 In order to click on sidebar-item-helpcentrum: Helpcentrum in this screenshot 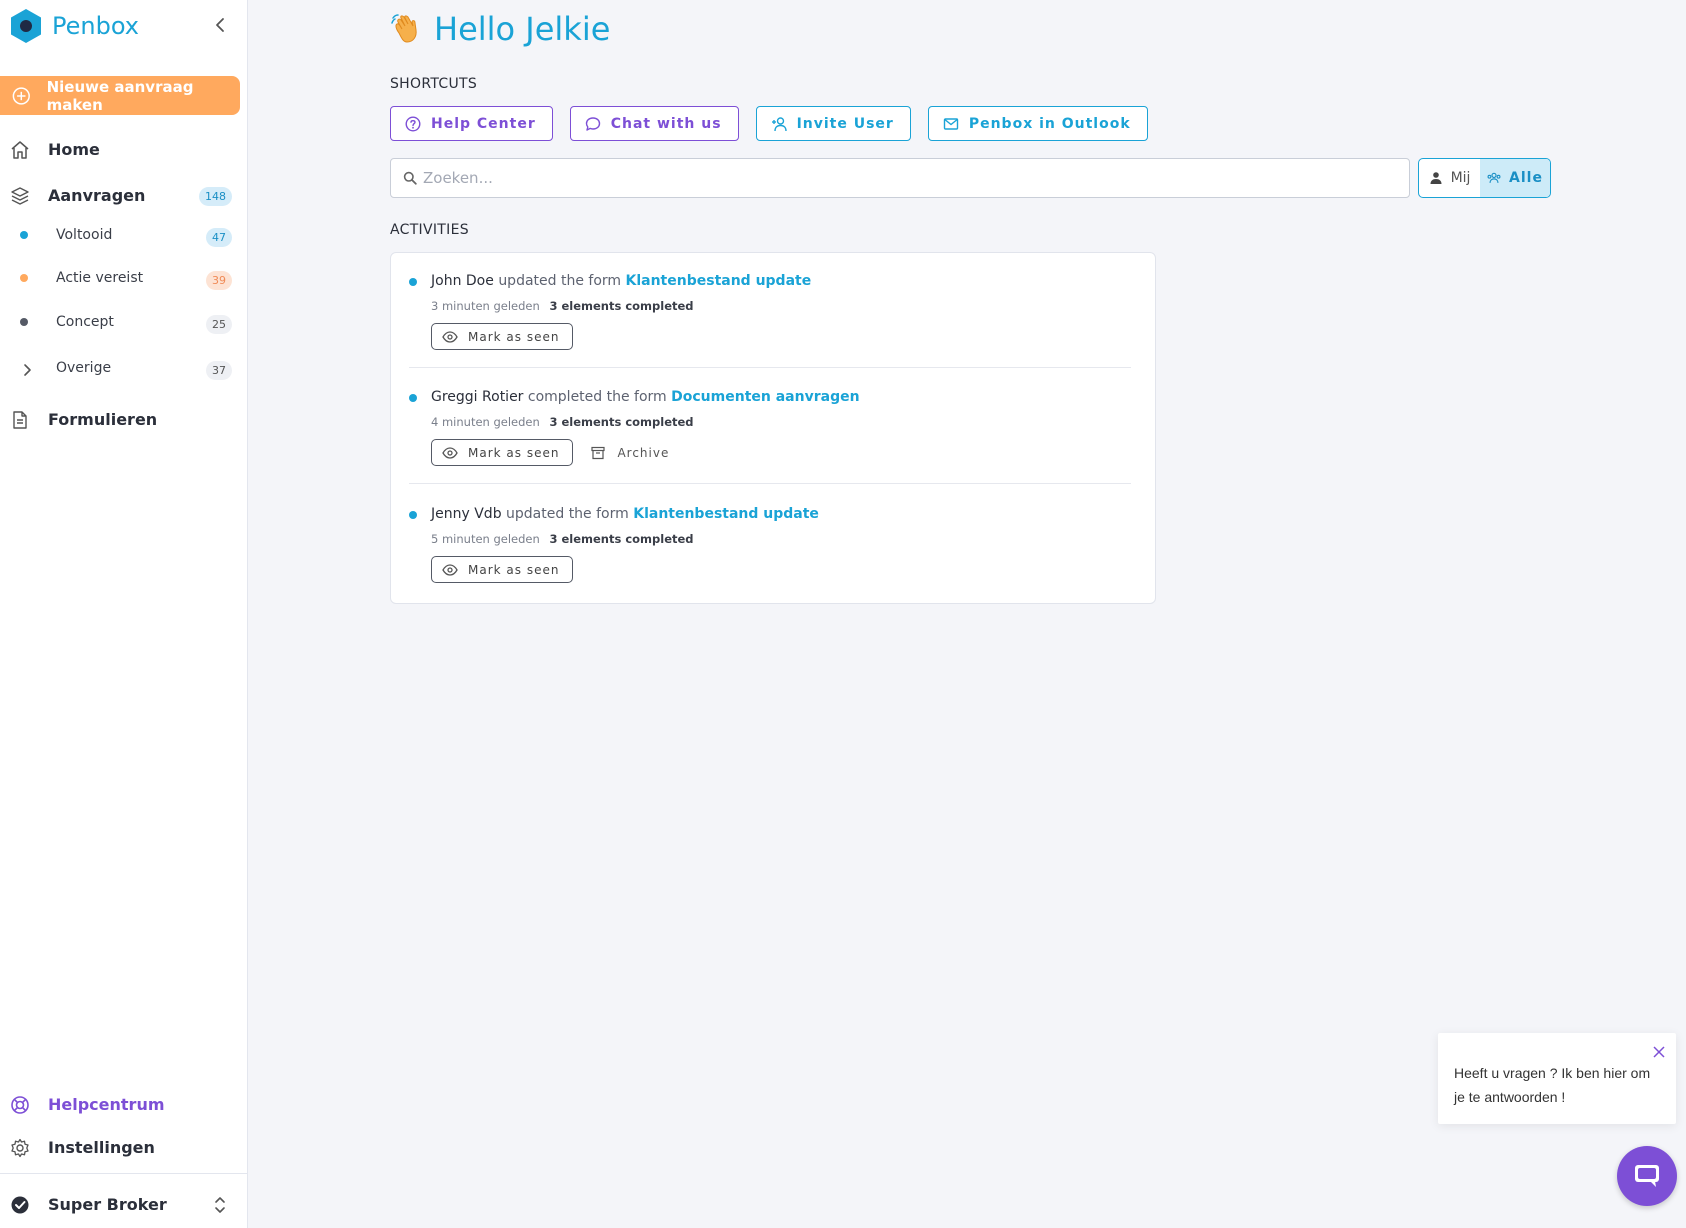, I will do `click(124, 1105)`.